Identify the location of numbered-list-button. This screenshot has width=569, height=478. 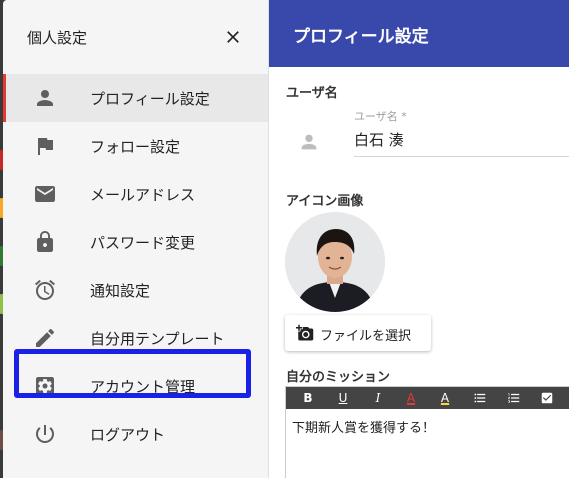
(514, 398).